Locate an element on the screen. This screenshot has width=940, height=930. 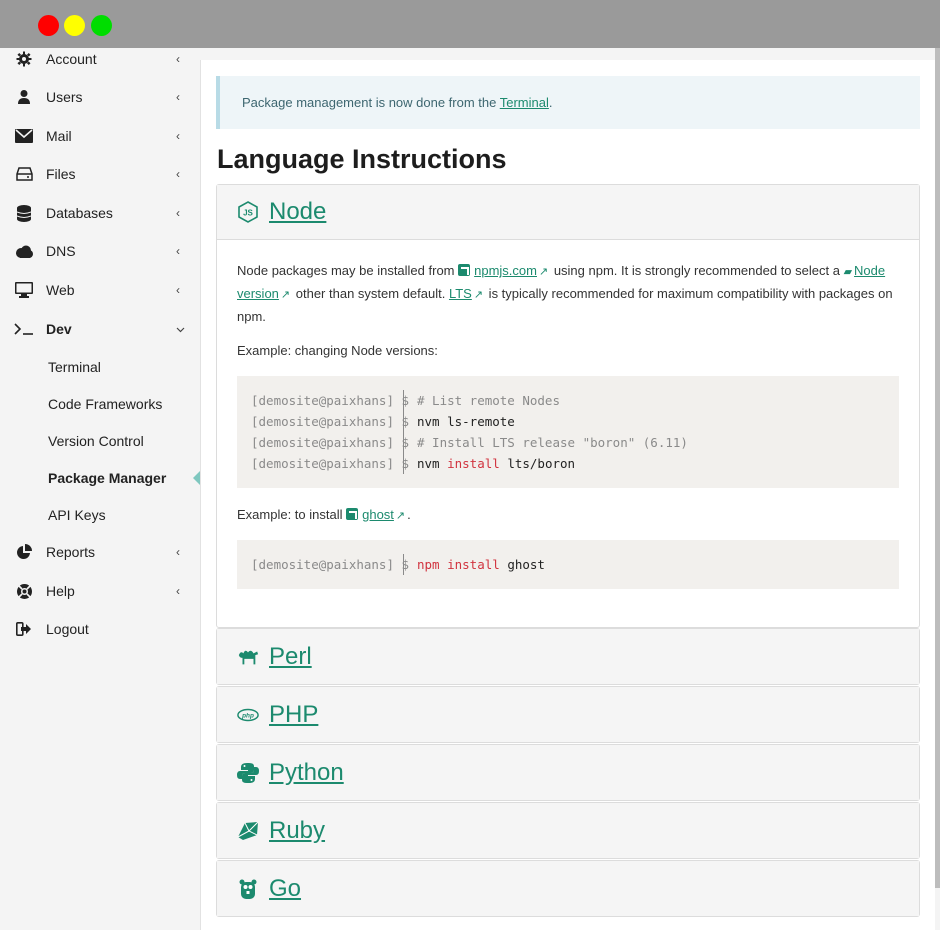
panel-node-header: JS Node is located at coordinates (568, 212).